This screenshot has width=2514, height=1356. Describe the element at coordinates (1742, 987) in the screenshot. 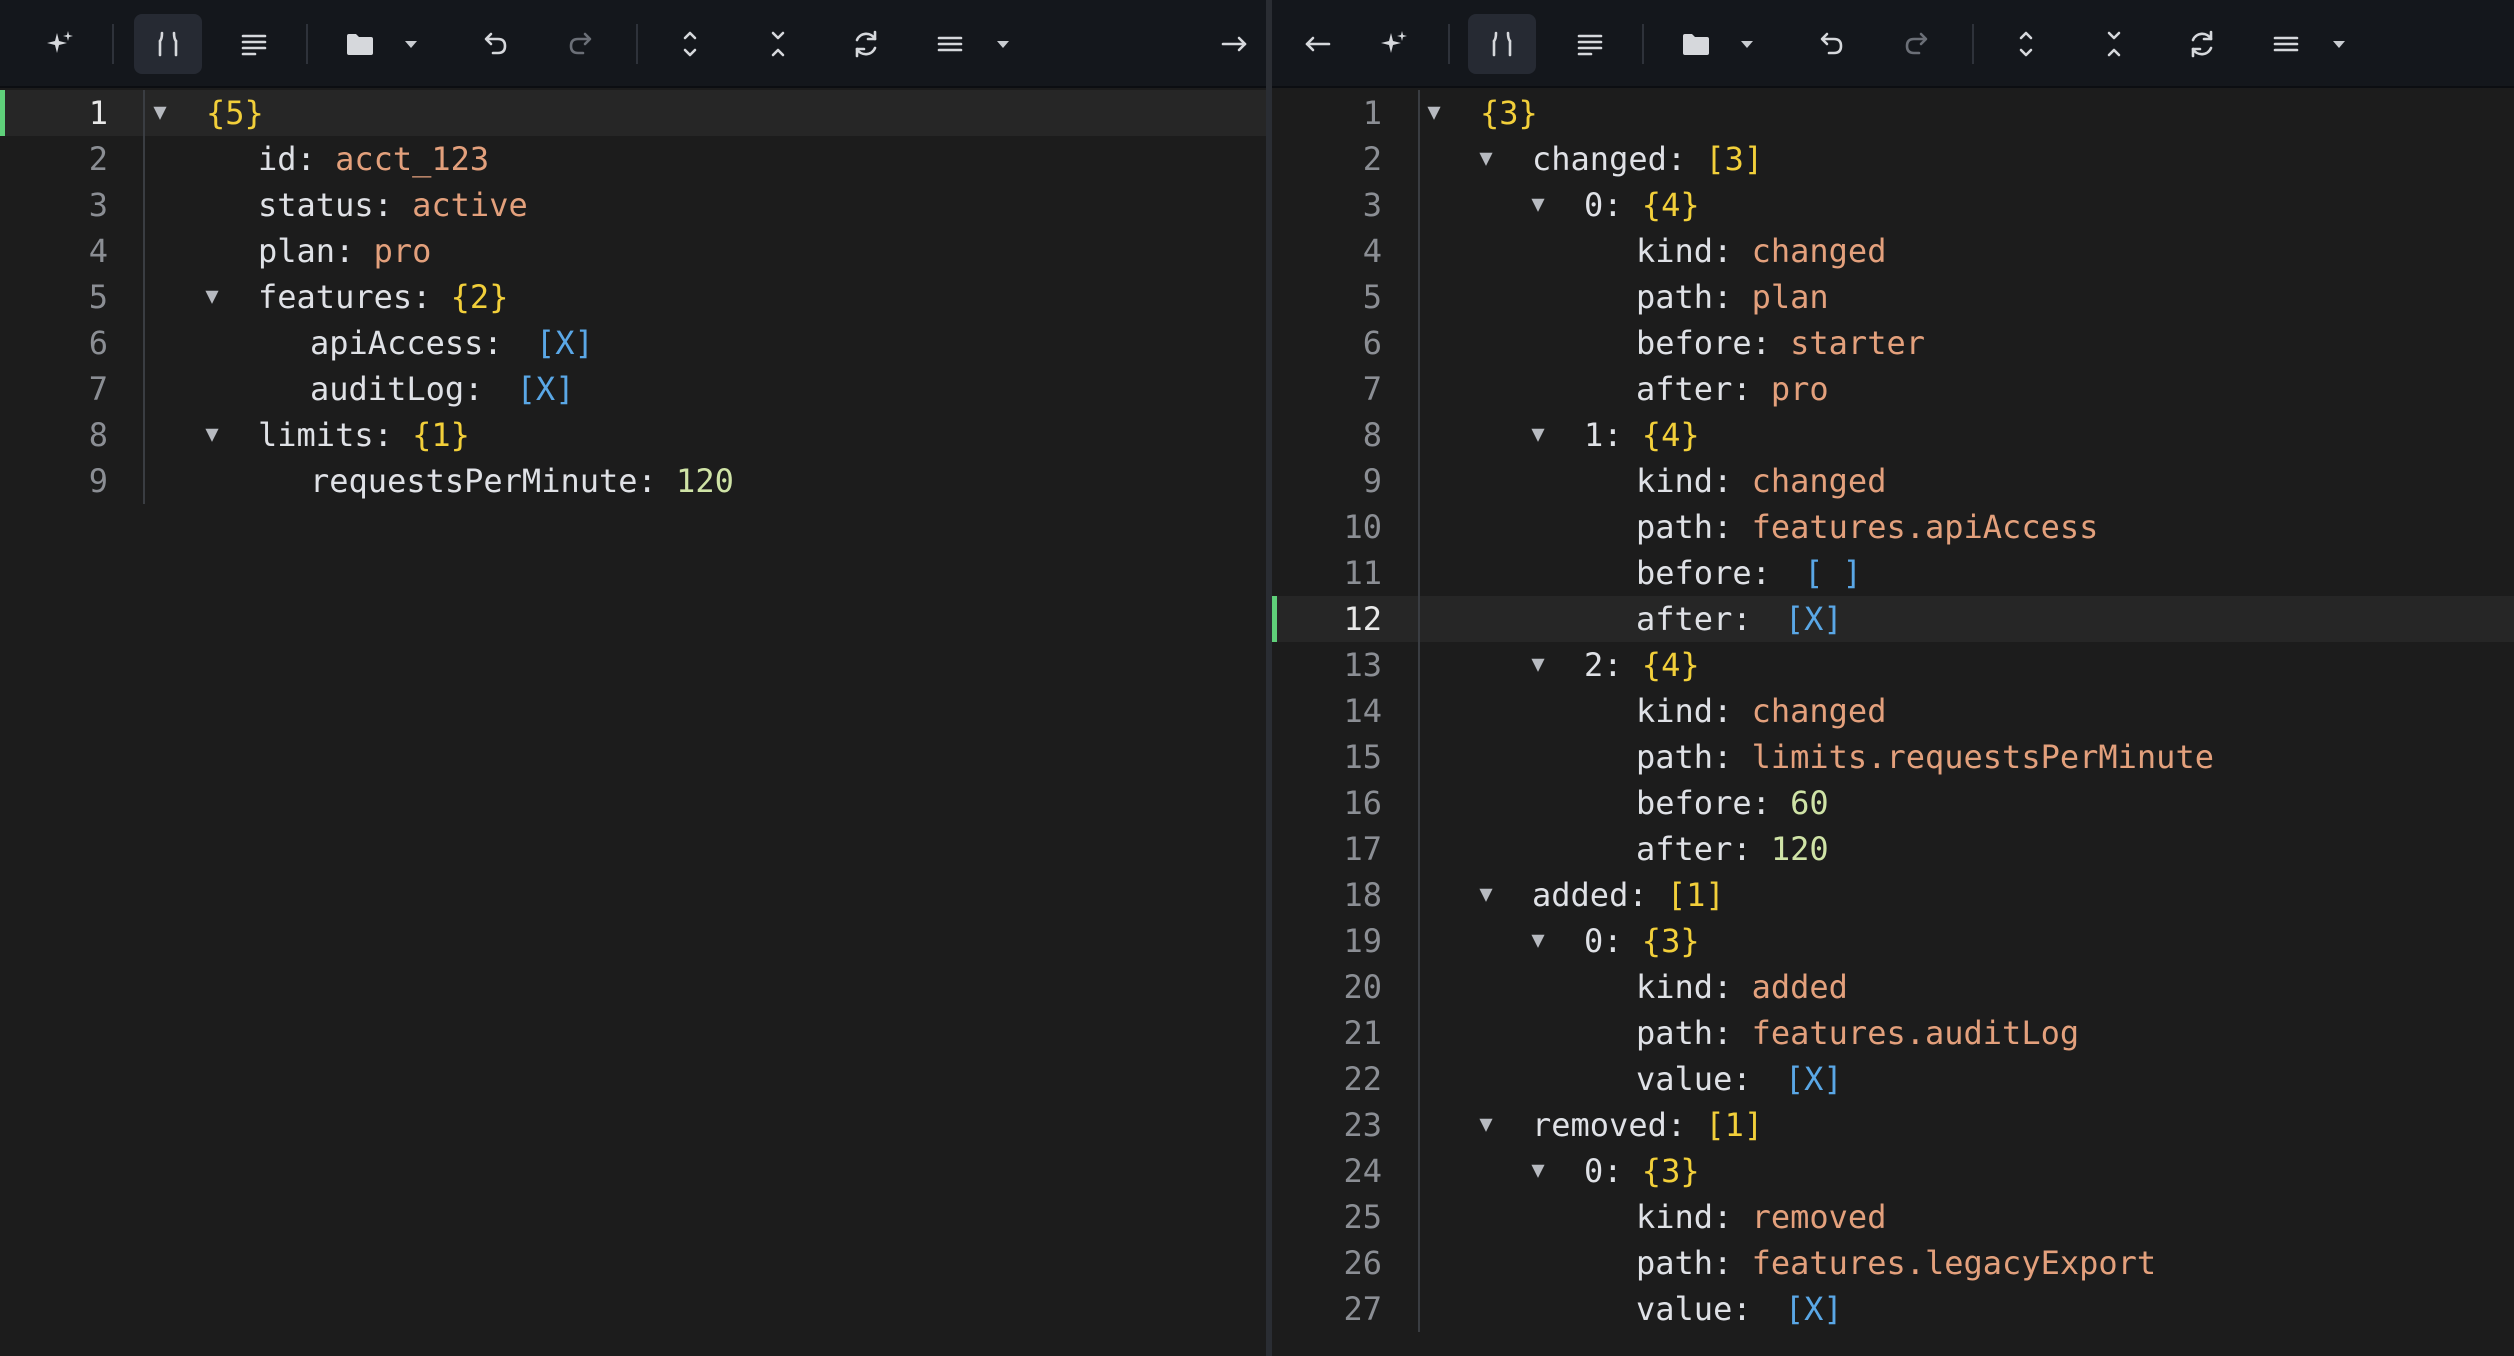

I see `tree-entry: kind: added` at that location.